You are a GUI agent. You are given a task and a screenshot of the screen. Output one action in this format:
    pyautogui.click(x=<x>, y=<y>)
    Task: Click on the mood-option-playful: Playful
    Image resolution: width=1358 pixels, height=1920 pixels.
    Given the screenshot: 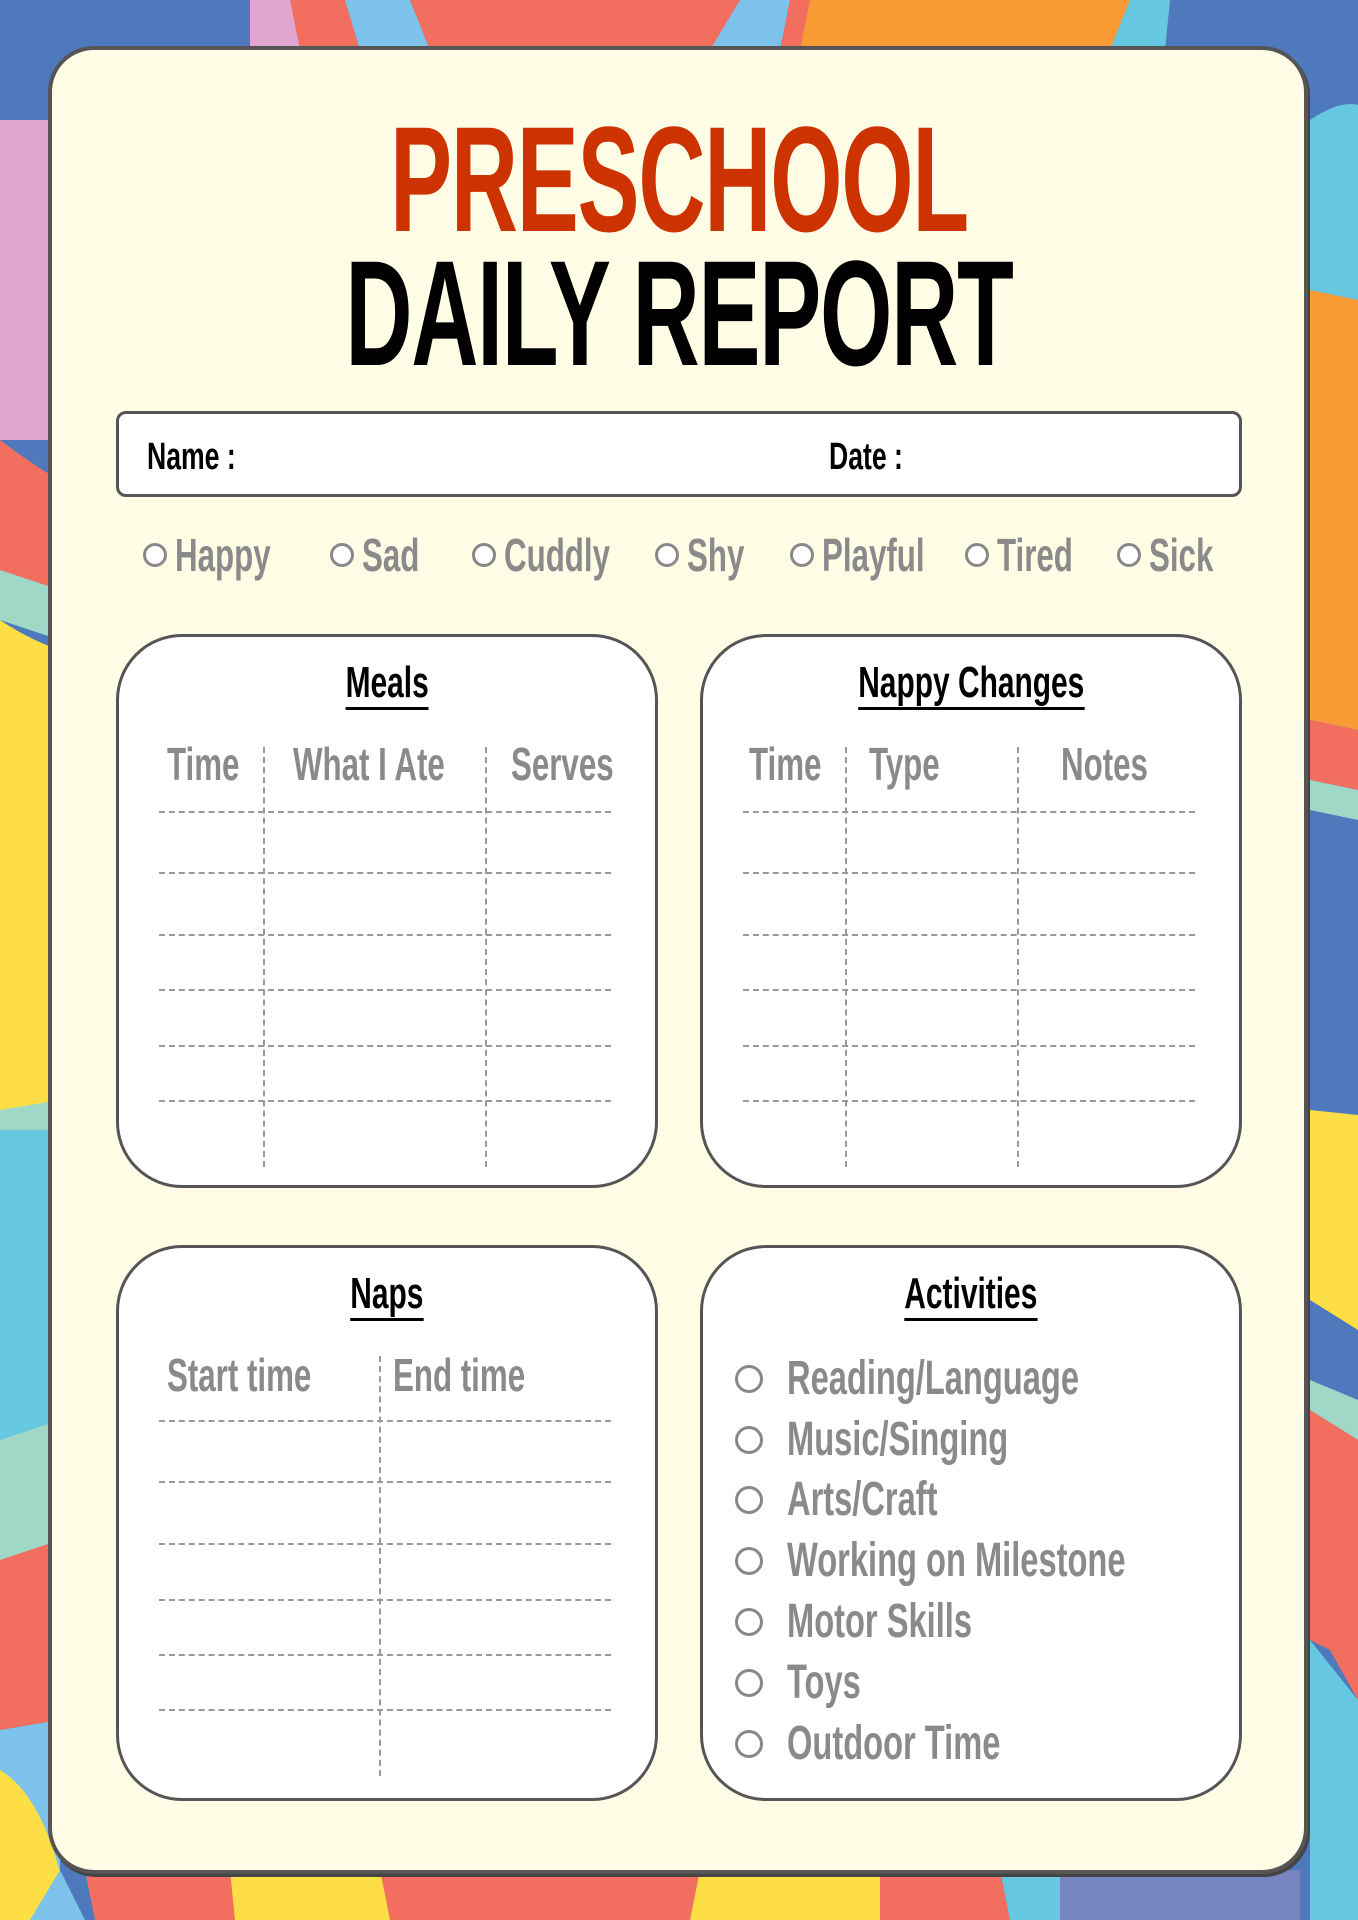 What is the action you would take?
    pyautogui.click(x=881, y=555)
    